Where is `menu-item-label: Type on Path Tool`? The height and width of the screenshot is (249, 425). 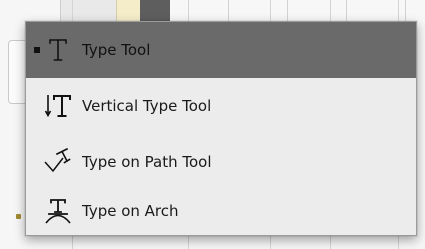 menu-item-label: Type on Path Tool is located at coordinates (147, 162).